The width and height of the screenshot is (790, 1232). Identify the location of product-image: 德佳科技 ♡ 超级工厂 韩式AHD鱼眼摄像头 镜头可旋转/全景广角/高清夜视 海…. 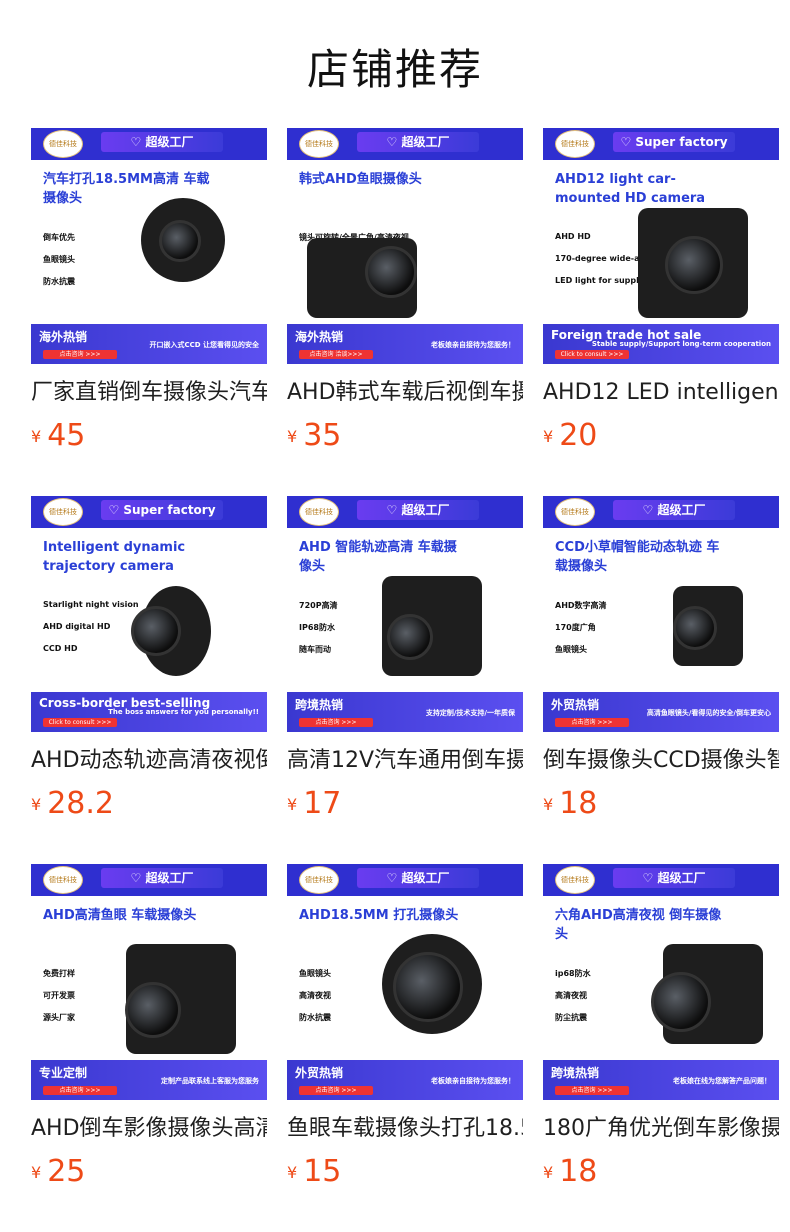
(405, 246).